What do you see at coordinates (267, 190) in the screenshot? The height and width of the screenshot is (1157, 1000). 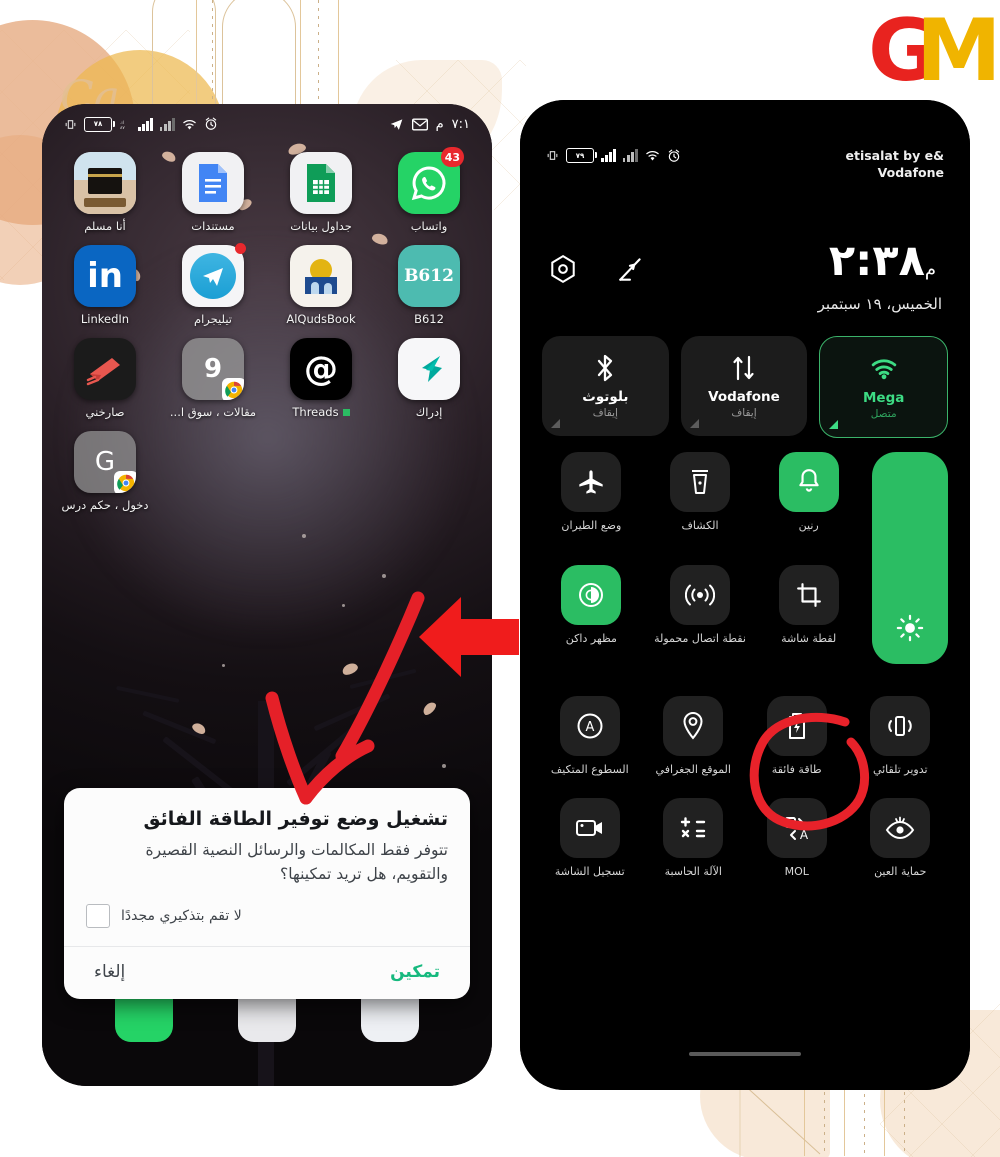 I see `app-row: أنا مسلم مستندات جداول بيانات 43 واتساب` at bounding box center [267, 190].